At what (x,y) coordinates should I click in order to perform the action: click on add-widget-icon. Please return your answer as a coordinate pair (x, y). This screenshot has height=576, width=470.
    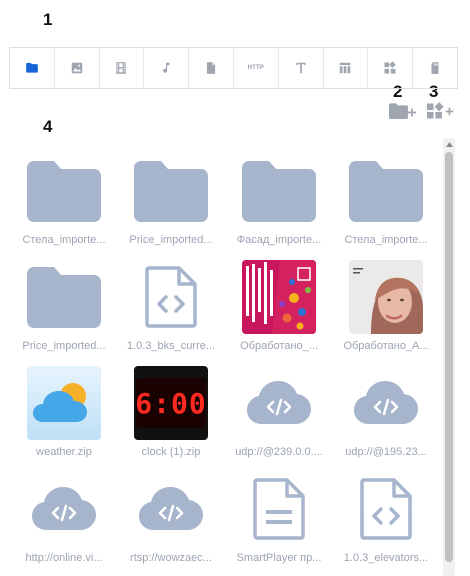
    Looking at the image, I should click on (440, 110).